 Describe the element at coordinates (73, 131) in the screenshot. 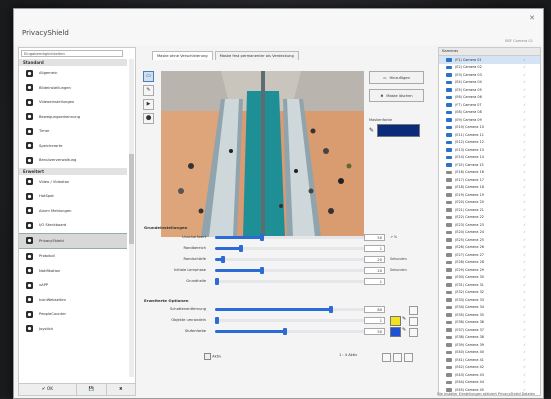

I see `sidebar-item: Timer` at that location.